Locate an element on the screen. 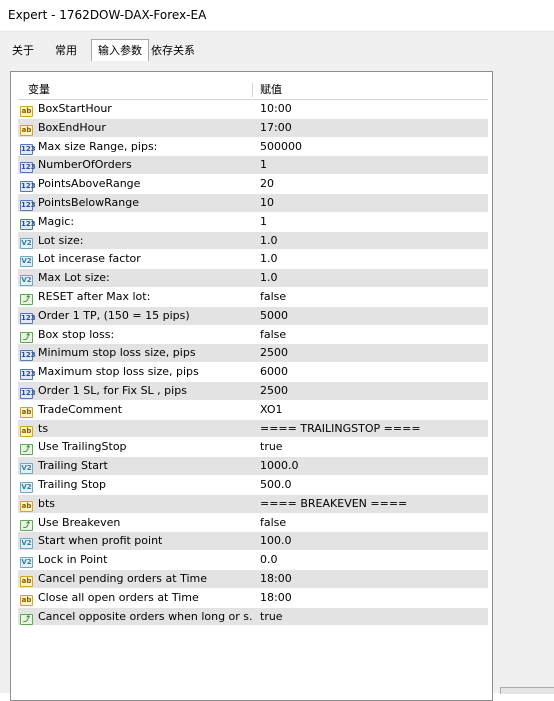  parameter-row: ⤴ Box stop loss: false is located at coordinates (253, 335).